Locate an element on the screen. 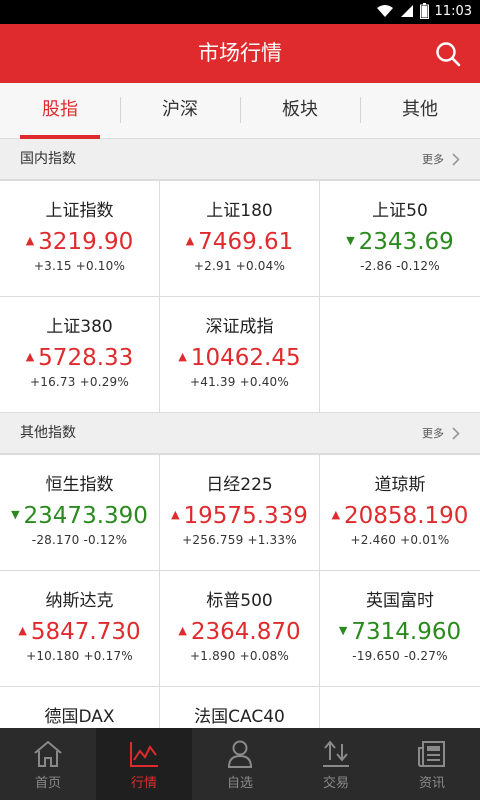 This screenshot has height=800, width=480. index-change: -19.650 -0.27% is located at coordinates (400, 656).